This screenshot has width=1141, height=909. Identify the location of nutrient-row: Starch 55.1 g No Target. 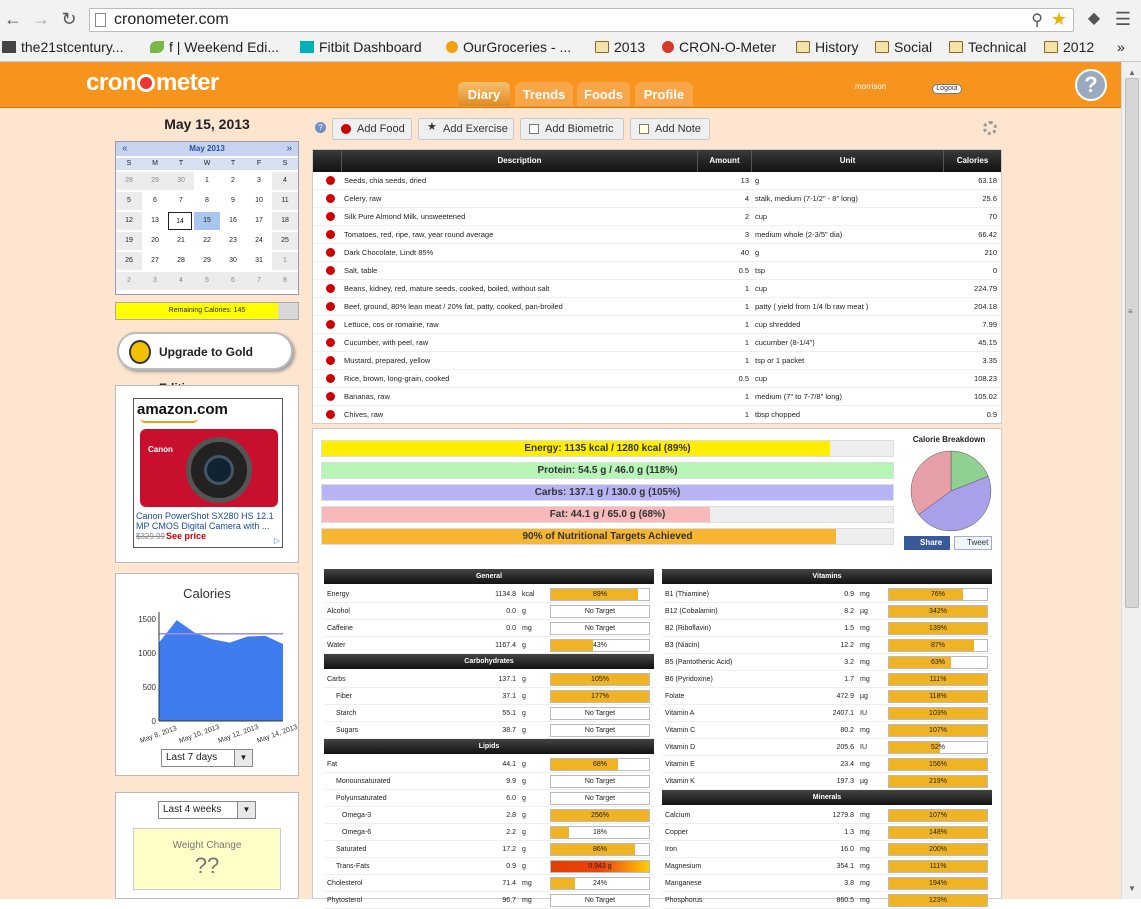
(489, 713).